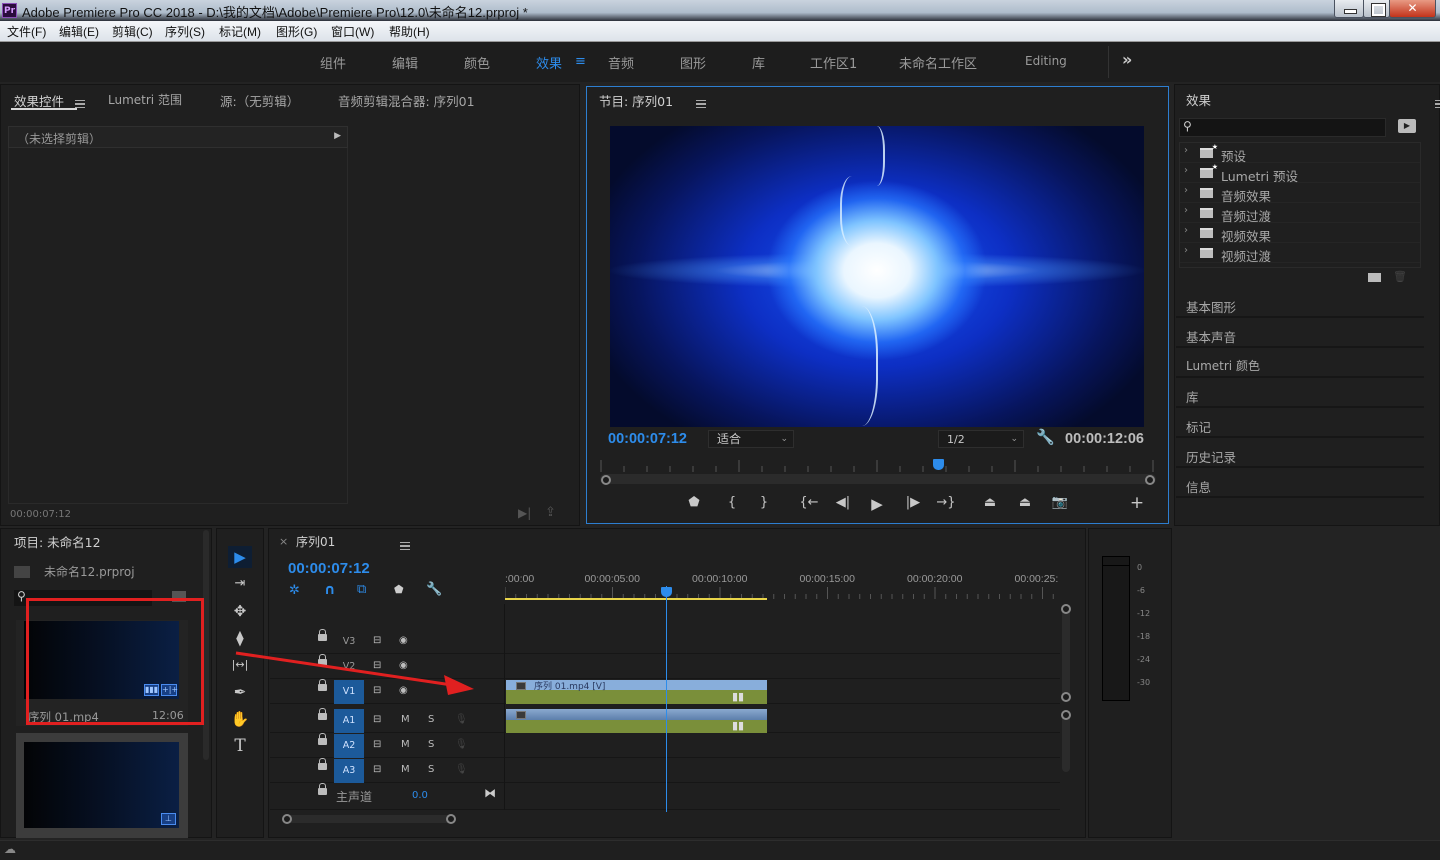  I want to click on video-tracks-vertical-scrollbar, so click(1066, 653).